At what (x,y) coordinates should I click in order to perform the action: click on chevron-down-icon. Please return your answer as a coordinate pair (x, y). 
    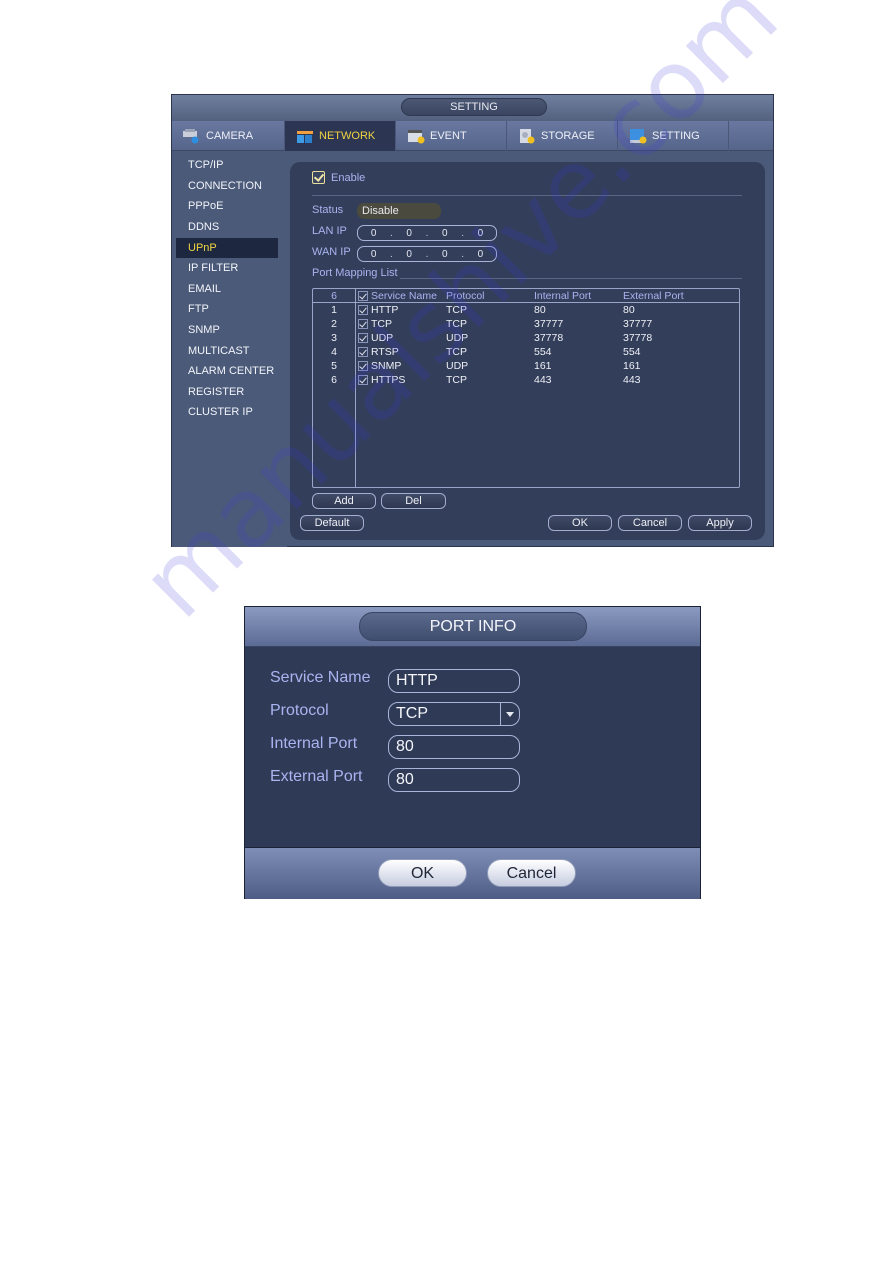
    Looking at the image, I should click on (509, 714).